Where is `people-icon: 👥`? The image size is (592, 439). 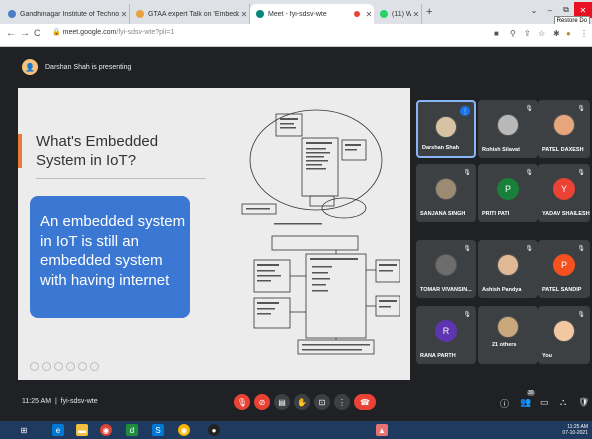 people-icon: 👥 is located at coordinates (525, 402).